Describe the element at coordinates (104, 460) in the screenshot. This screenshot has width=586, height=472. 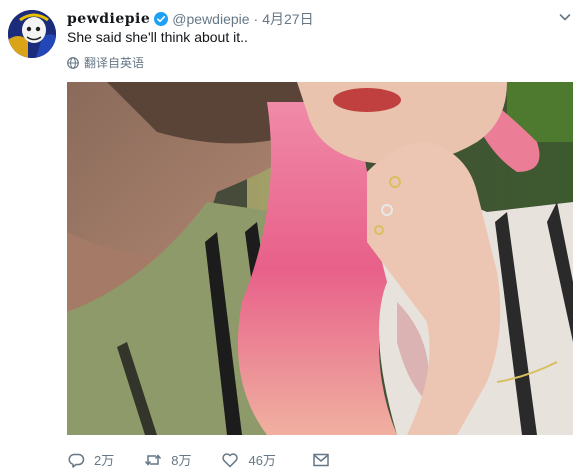
I see `reply-count: 2万` at that location.